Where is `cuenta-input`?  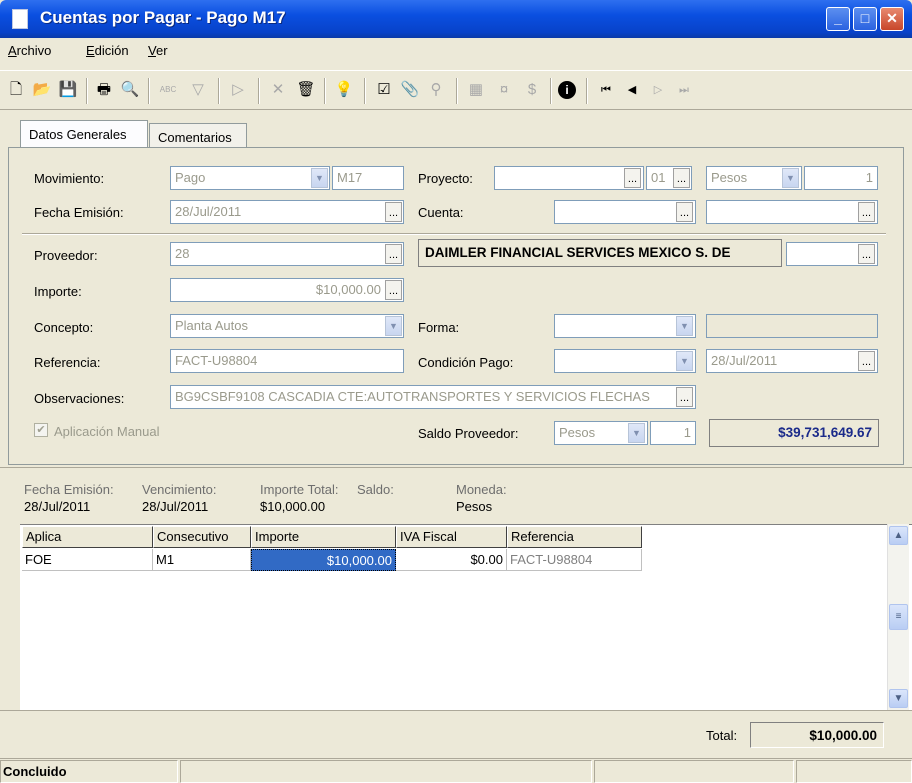 cuenta-input is located at coordinates (625, 212).